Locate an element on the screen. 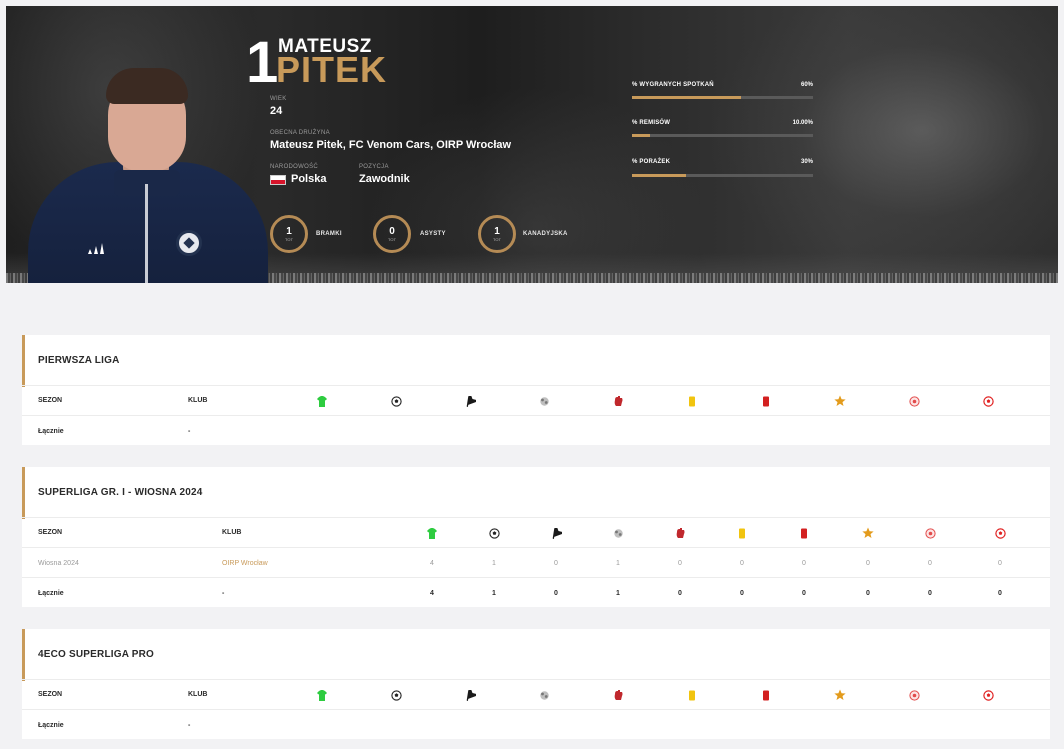  stat-canadian-ring: 1 TOT is located at coordinates (497, 234).